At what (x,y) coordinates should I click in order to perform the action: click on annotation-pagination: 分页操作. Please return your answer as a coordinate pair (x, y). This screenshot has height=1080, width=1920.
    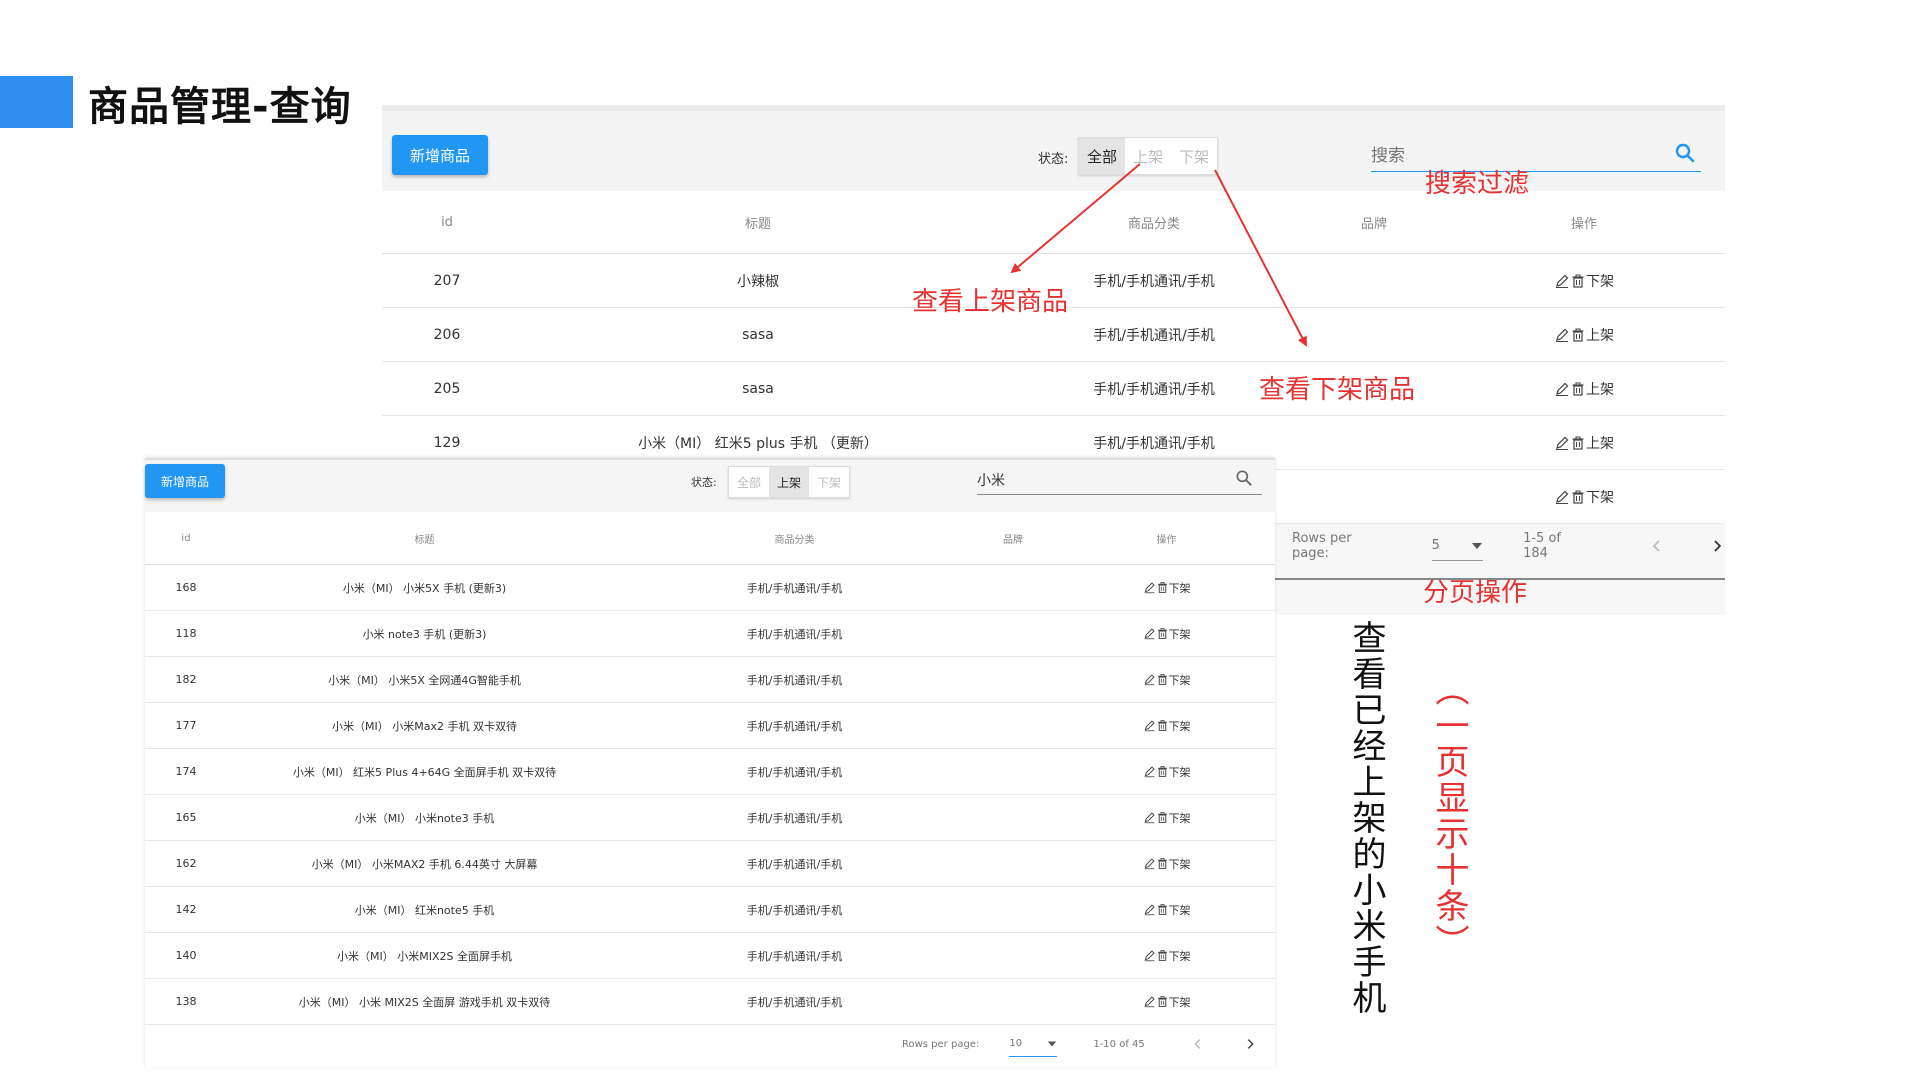
    Looking at the image, I should click on (1475, 593).